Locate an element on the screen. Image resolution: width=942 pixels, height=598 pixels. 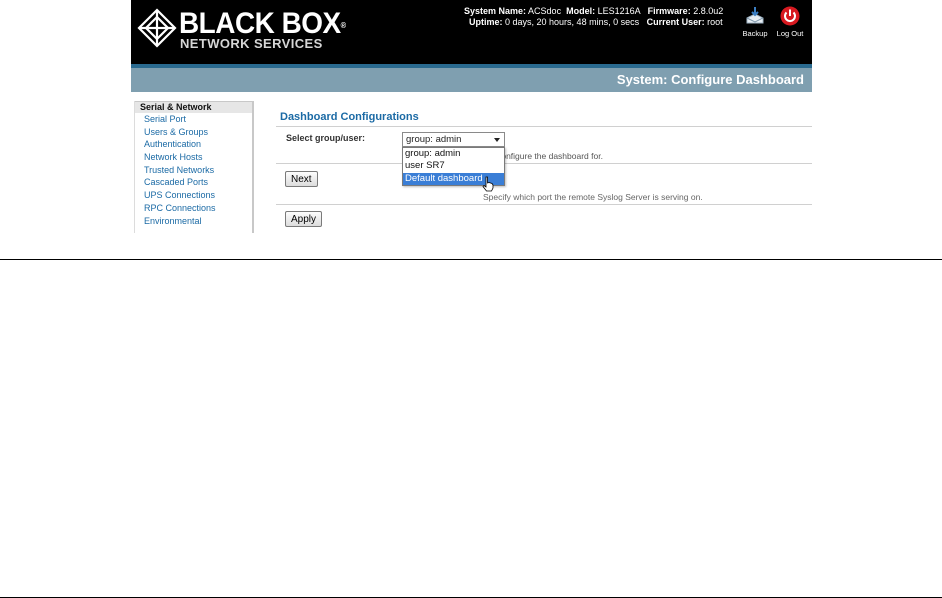
backup-button: Backup is located at coordinates (755, 21).